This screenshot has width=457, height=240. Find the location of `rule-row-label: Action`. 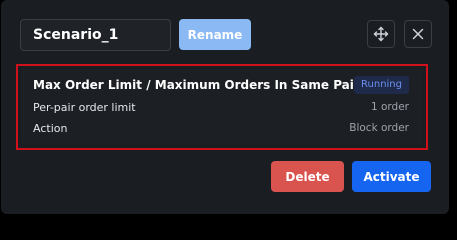

rule-row-label: Action is located at coordinates (50, 128).